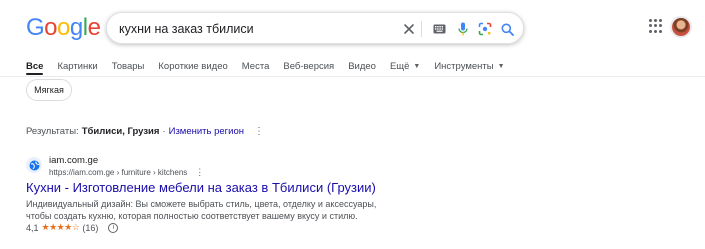 This screenshot has height=249, width=705. What do you see at coordinates (34, 165) in the screenshot?
I see `globe-icon` at bounding box center [34, 165].